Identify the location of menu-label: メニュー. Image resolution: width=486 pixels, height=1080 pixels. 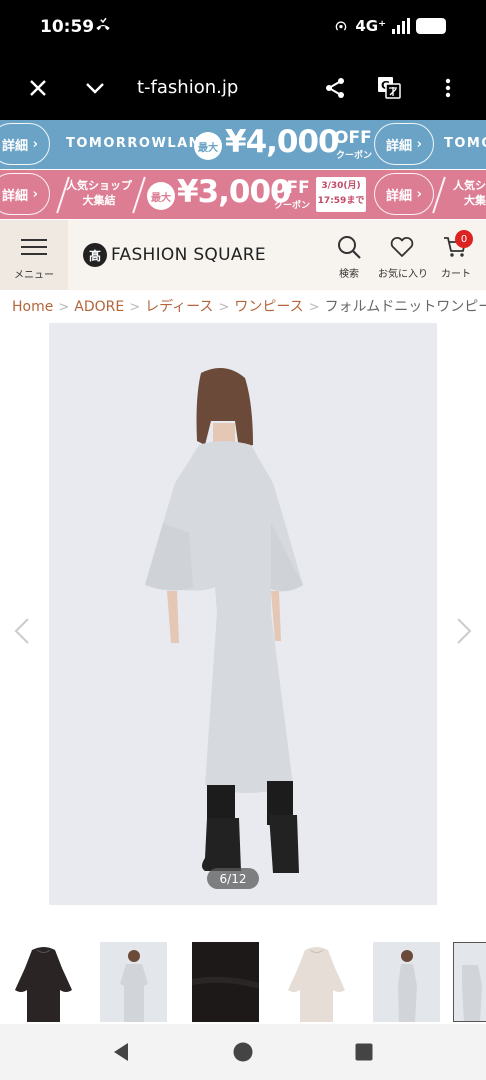
(34, 275).